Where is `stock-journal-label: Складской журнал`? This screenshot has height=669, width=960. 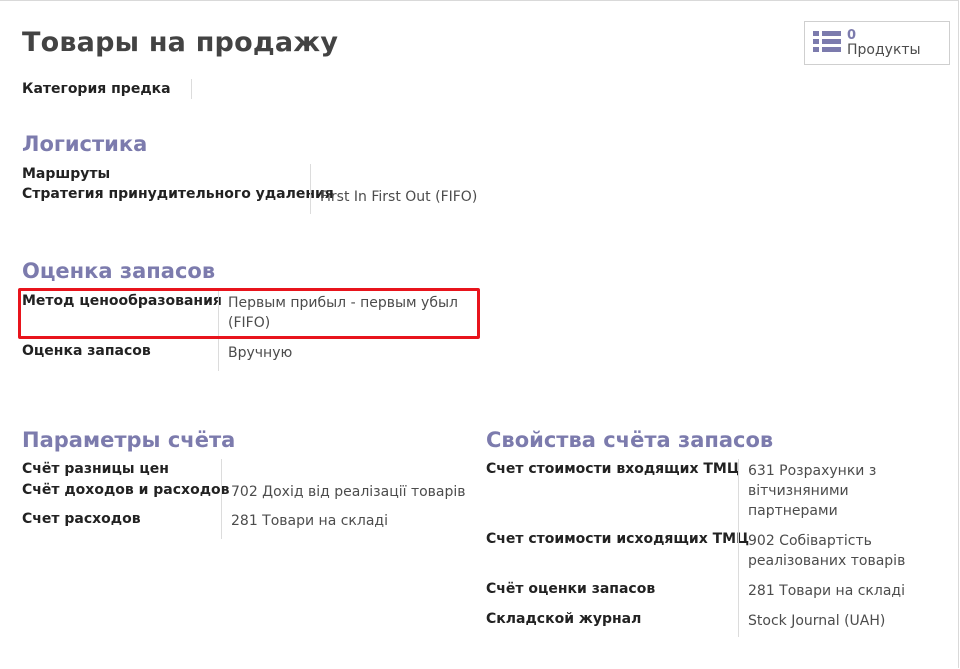
stock-journal-label: Складской журнал is located at coordinates (564, 619).